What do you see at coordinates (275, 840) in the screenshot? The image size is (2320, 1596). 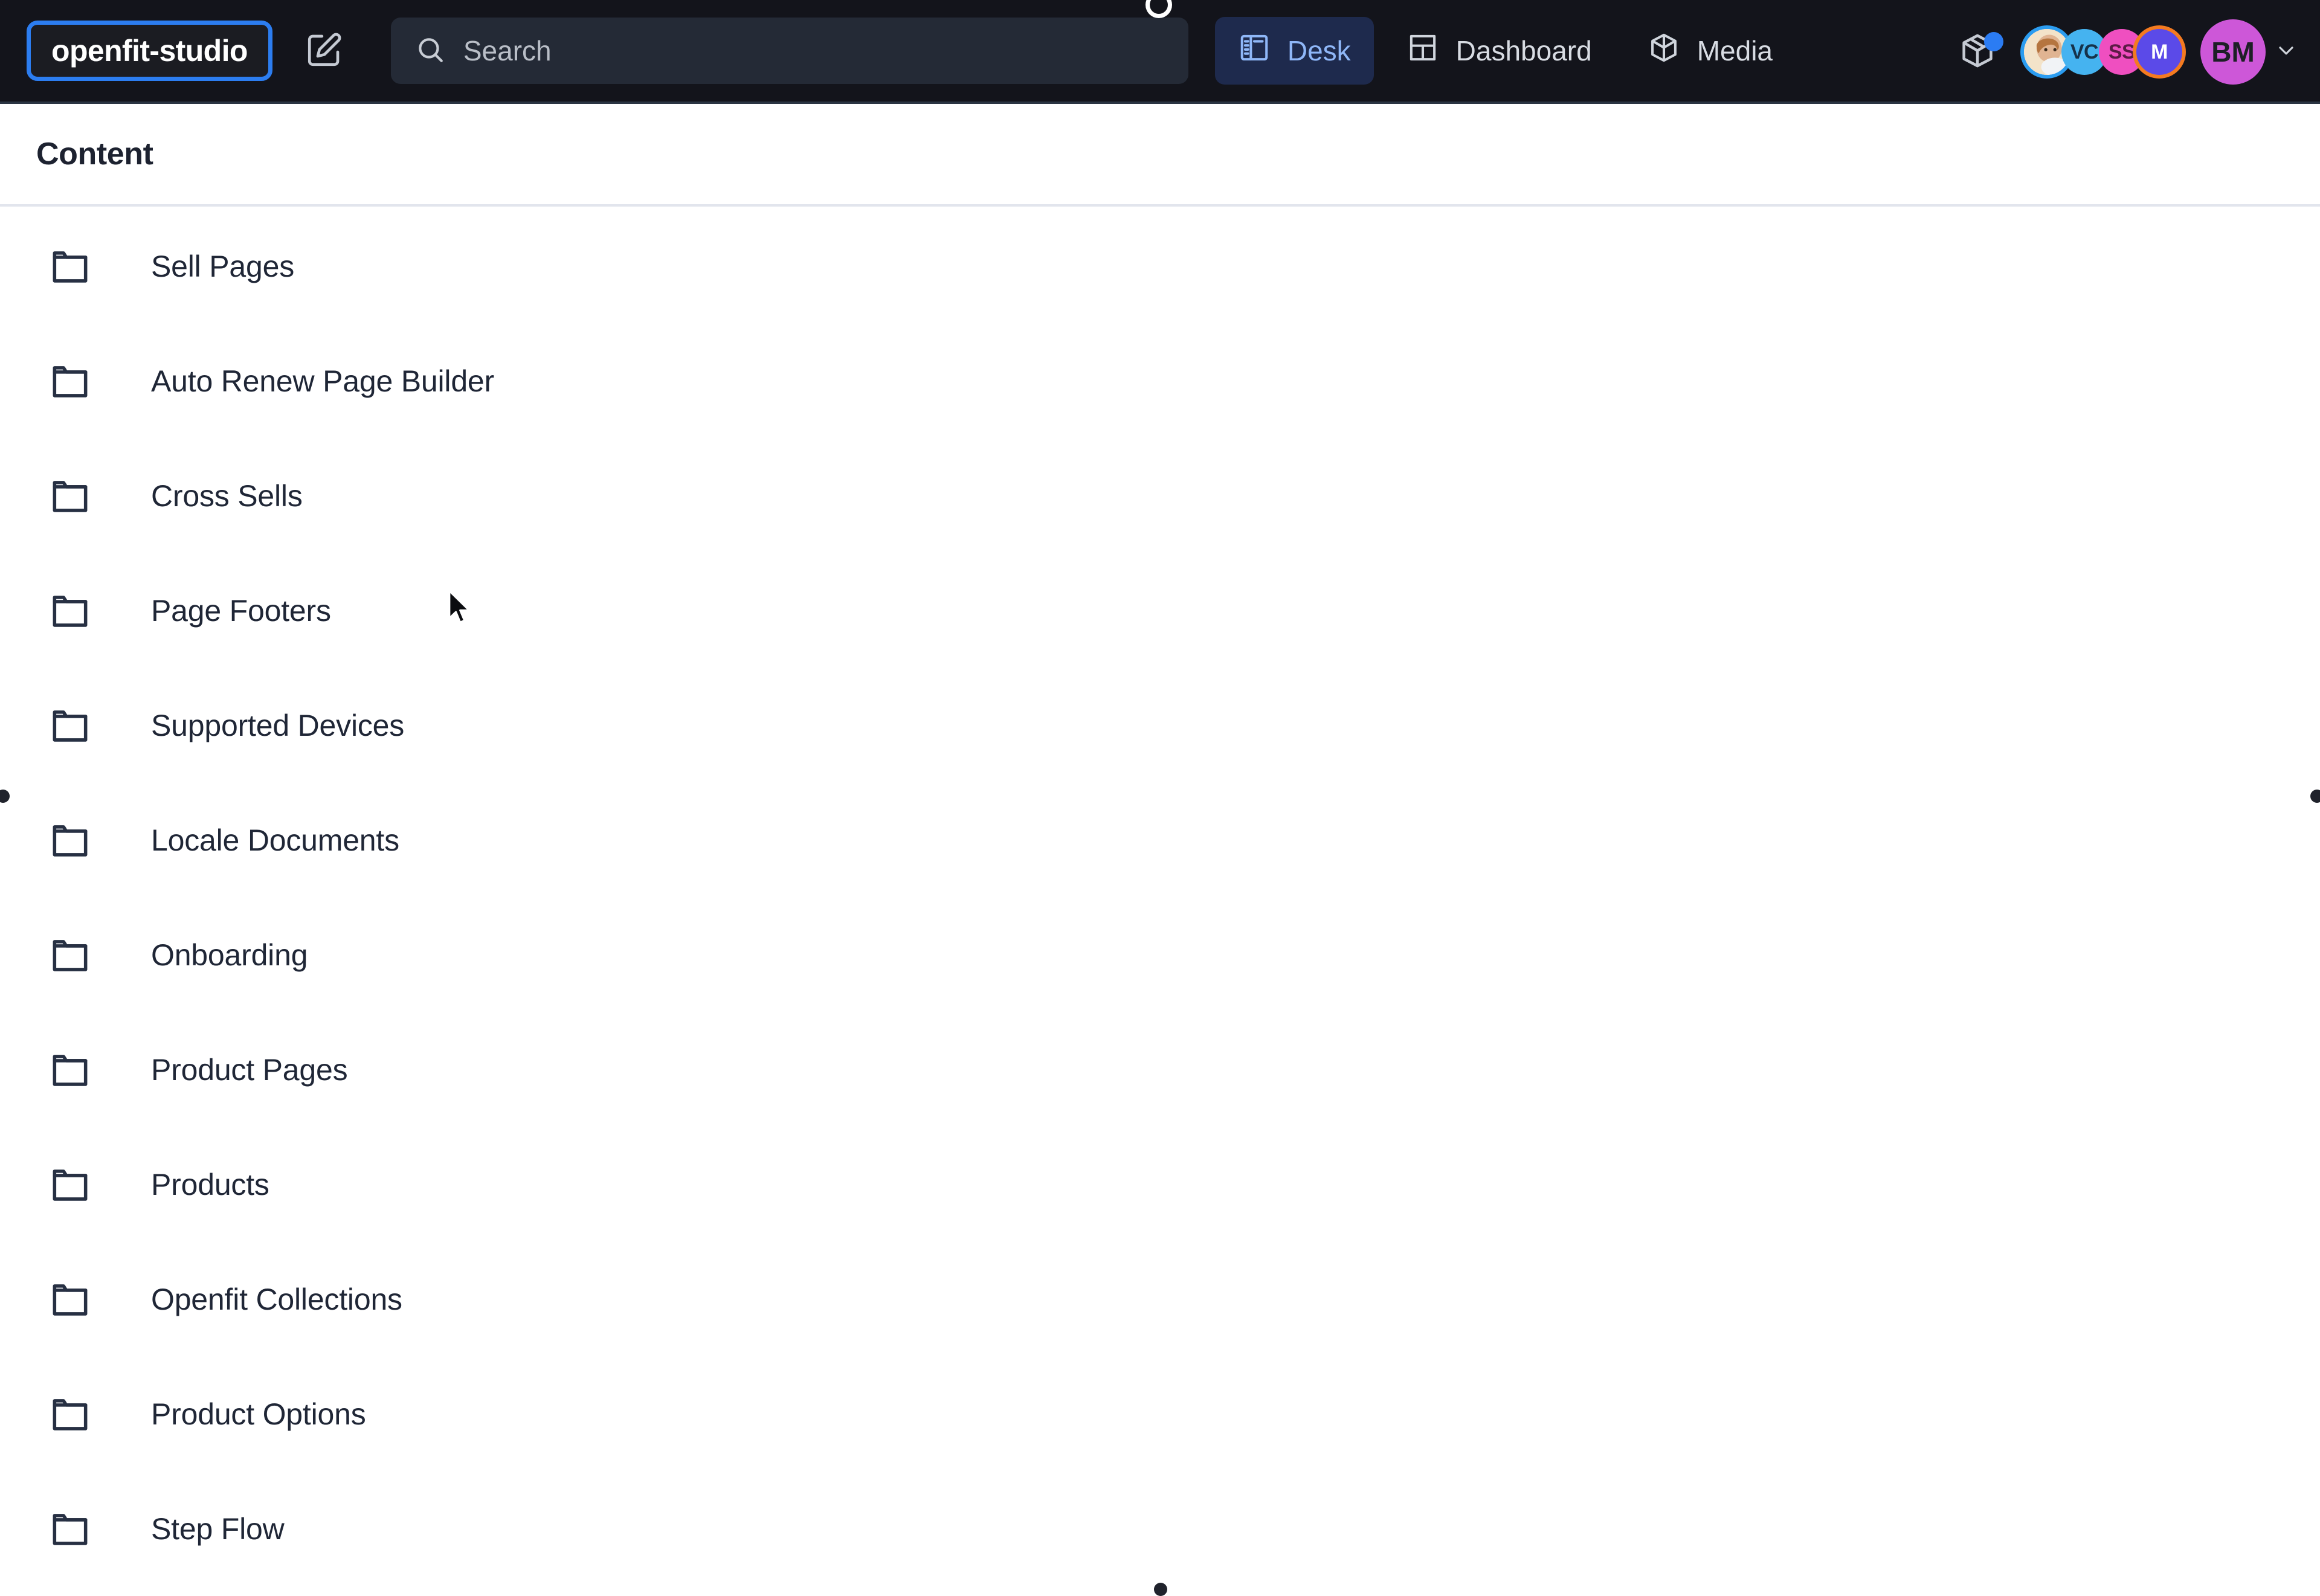 I see `list-item-label: Locale Documents` at bounding box center [275, 840].